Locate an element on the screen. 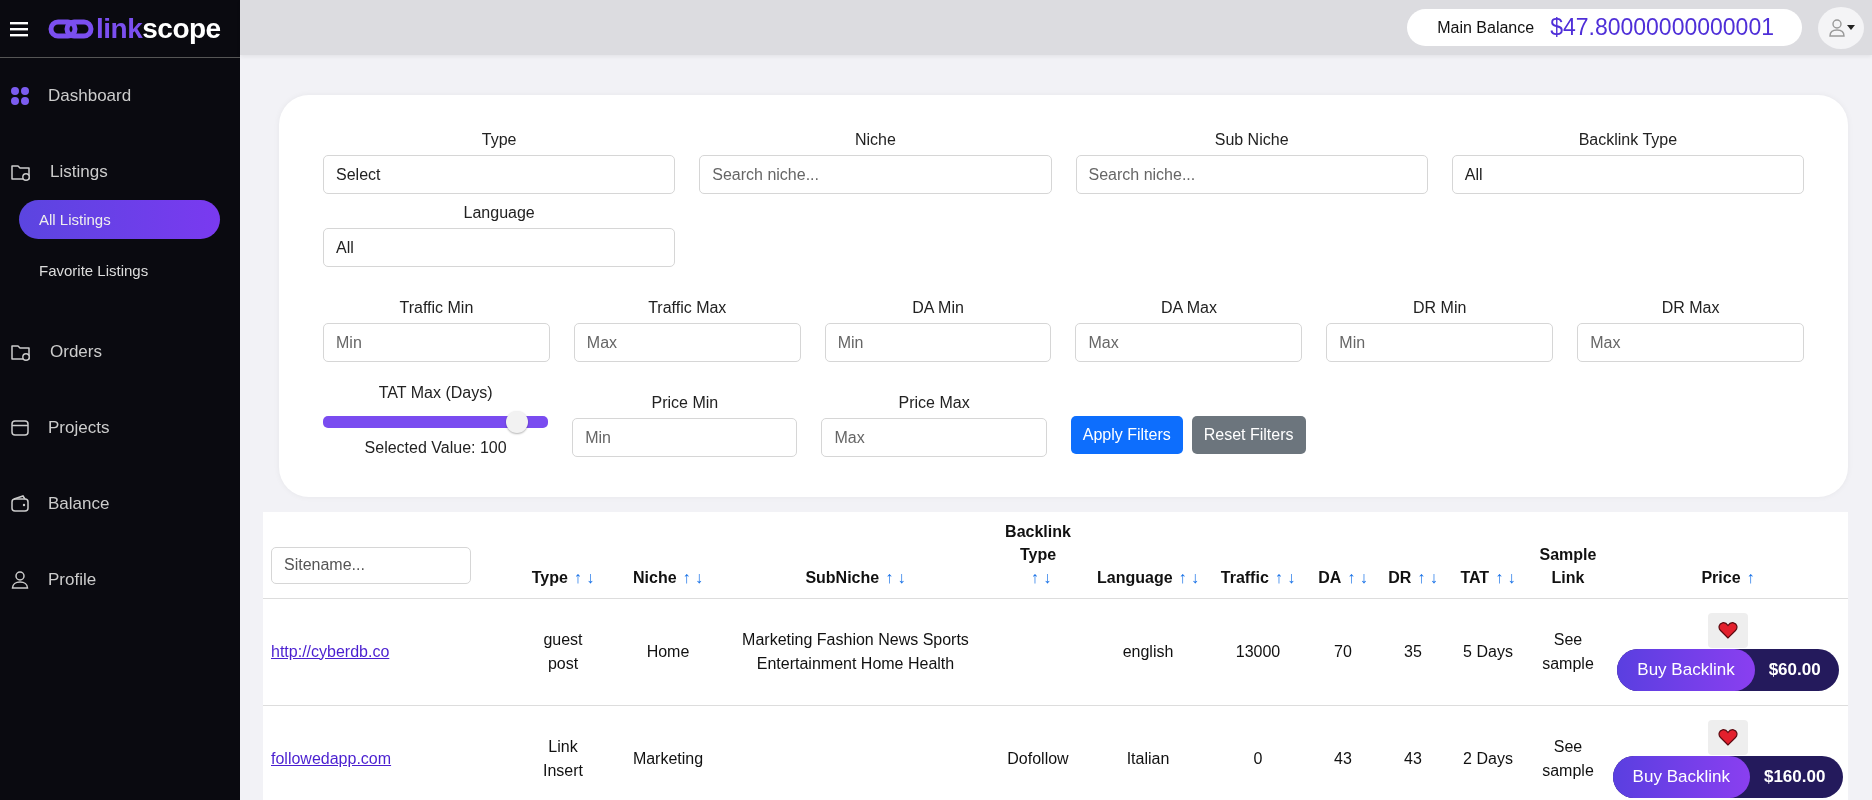  sidebar-item: Orders is located at coordinates (120, 352).